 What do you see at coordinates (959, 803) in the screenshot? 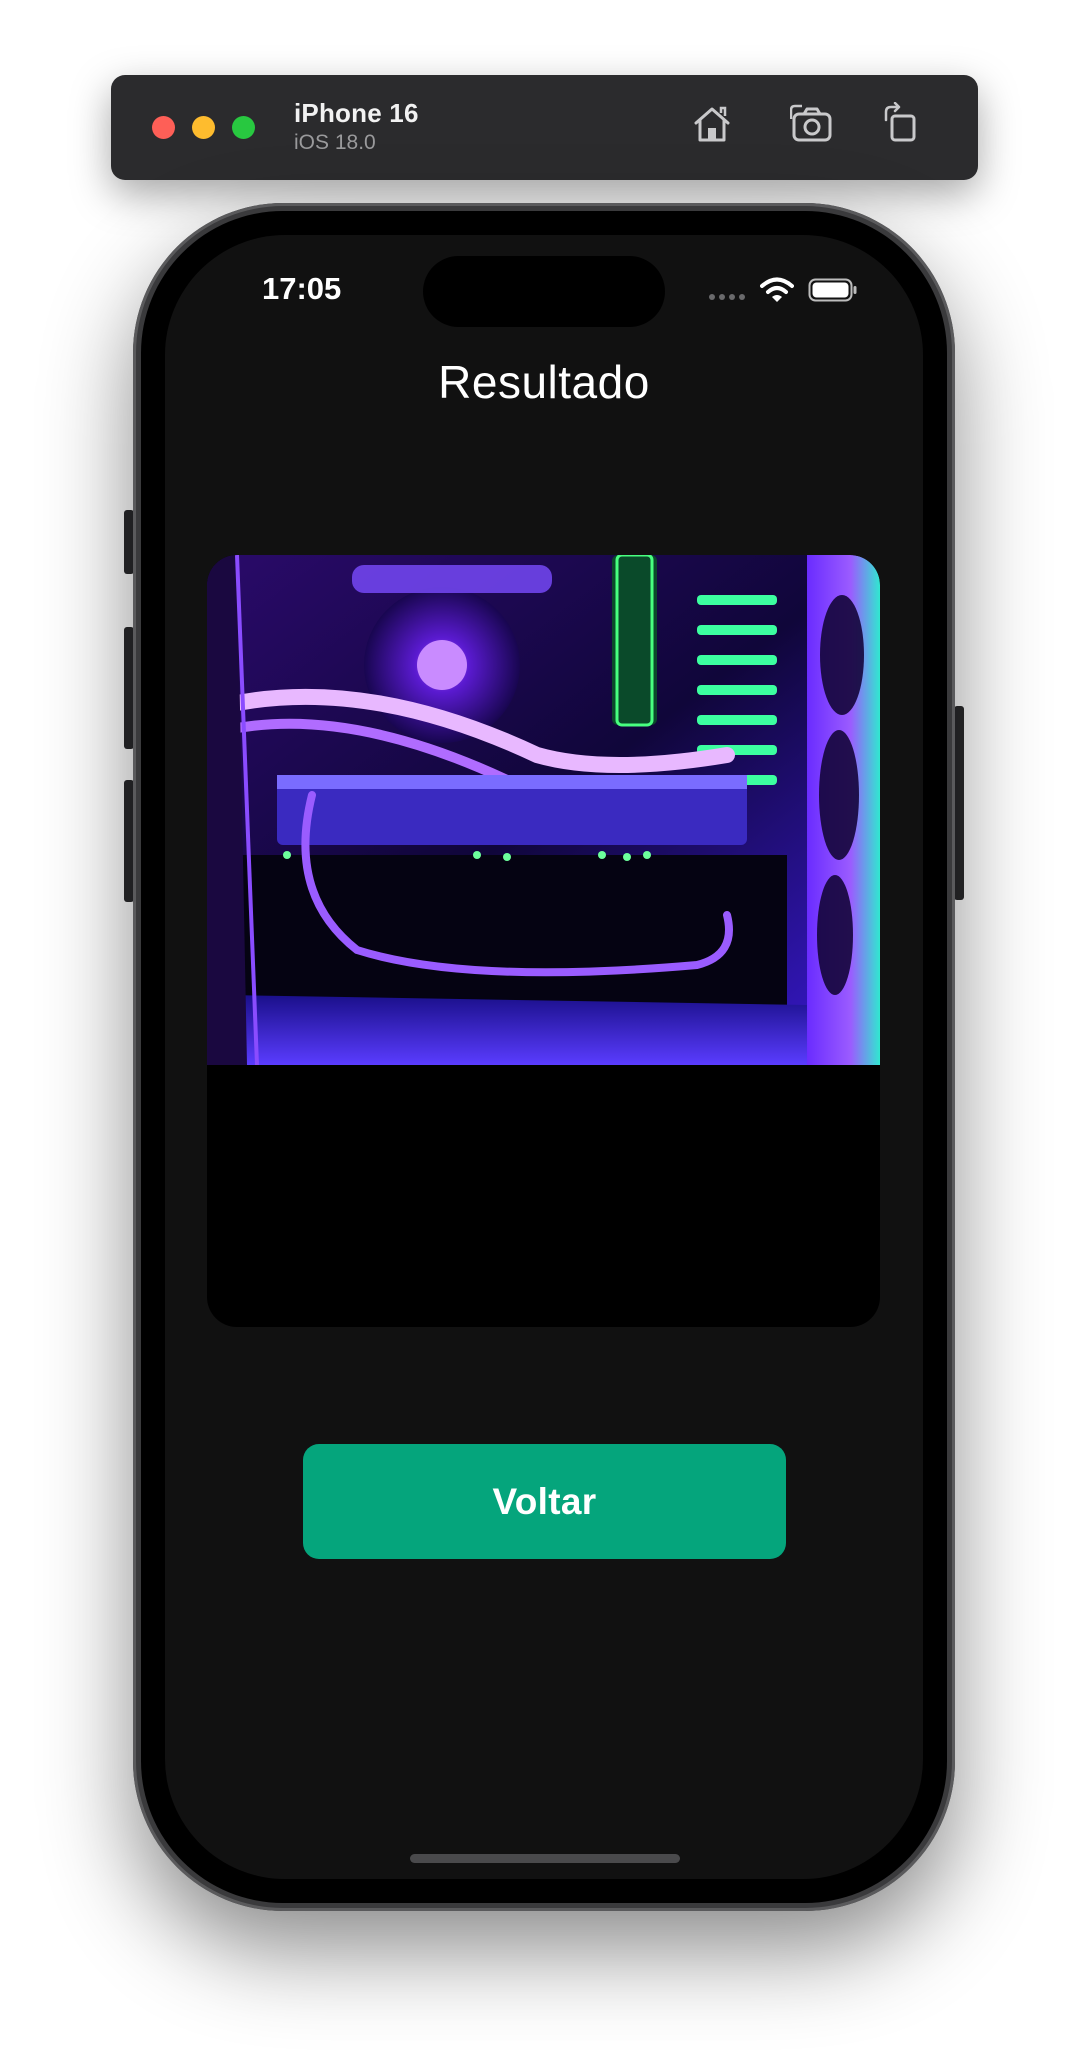
I see `power-button` at bounding box center [959, 803].